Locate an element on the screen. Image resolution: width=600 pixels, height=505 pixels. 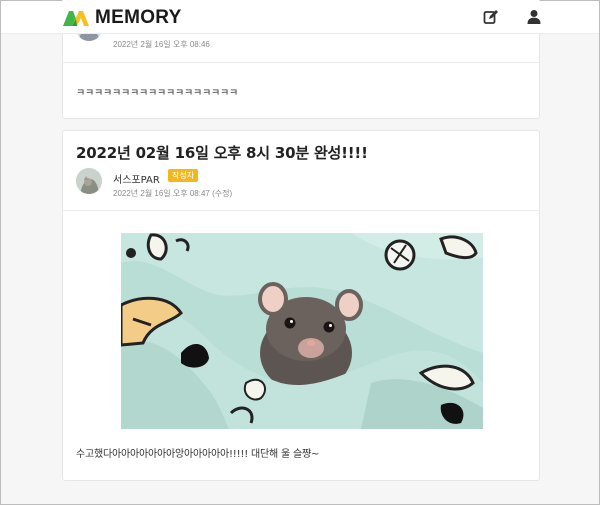
author-avatar is located at coordinates (89, 181).